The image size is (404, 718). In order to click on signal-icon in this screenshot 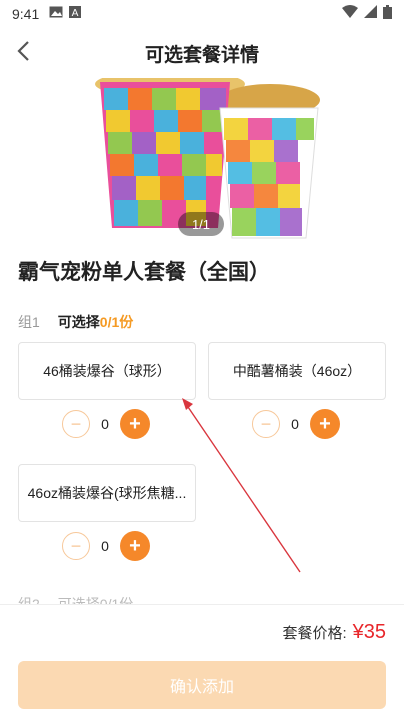, I will do `click(370, 14)`.